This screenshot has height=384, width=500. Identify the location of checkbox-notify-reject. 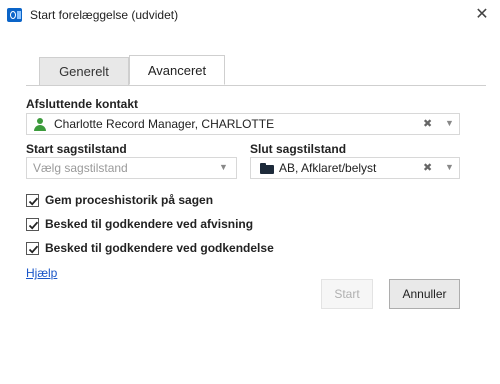
(32, 224).